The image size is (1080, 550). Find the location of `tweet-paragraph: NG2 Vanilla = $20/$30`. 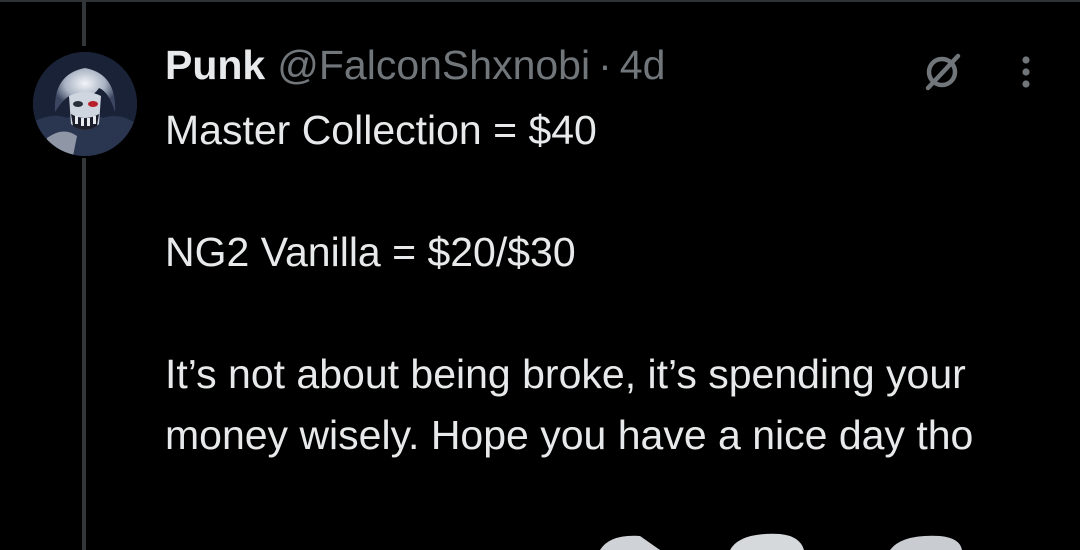

tweet-paragraph: NG2 Vanilla = $20/$30 is located at coordinates (370, 252).